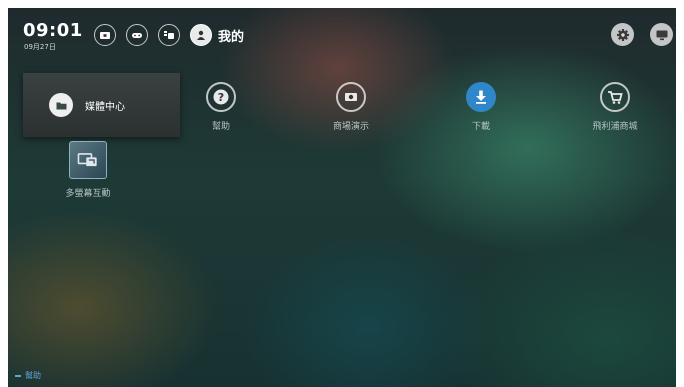  Describe the element at coordinates (615, 127) in the screenshot. I see `tile-philips-store-label: 飛利浦商城` at that location.